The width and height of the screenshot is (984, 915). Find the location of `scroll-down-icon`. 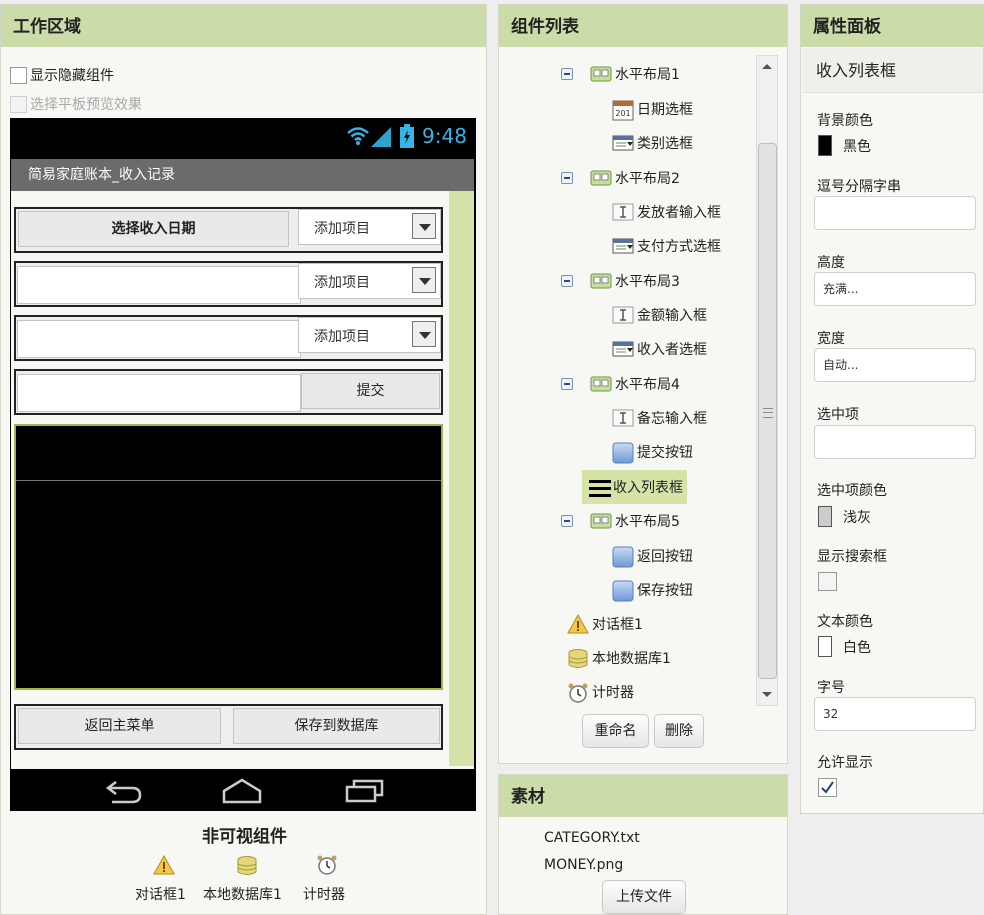

scroll-down-icon is located at coordinates (767, 694).